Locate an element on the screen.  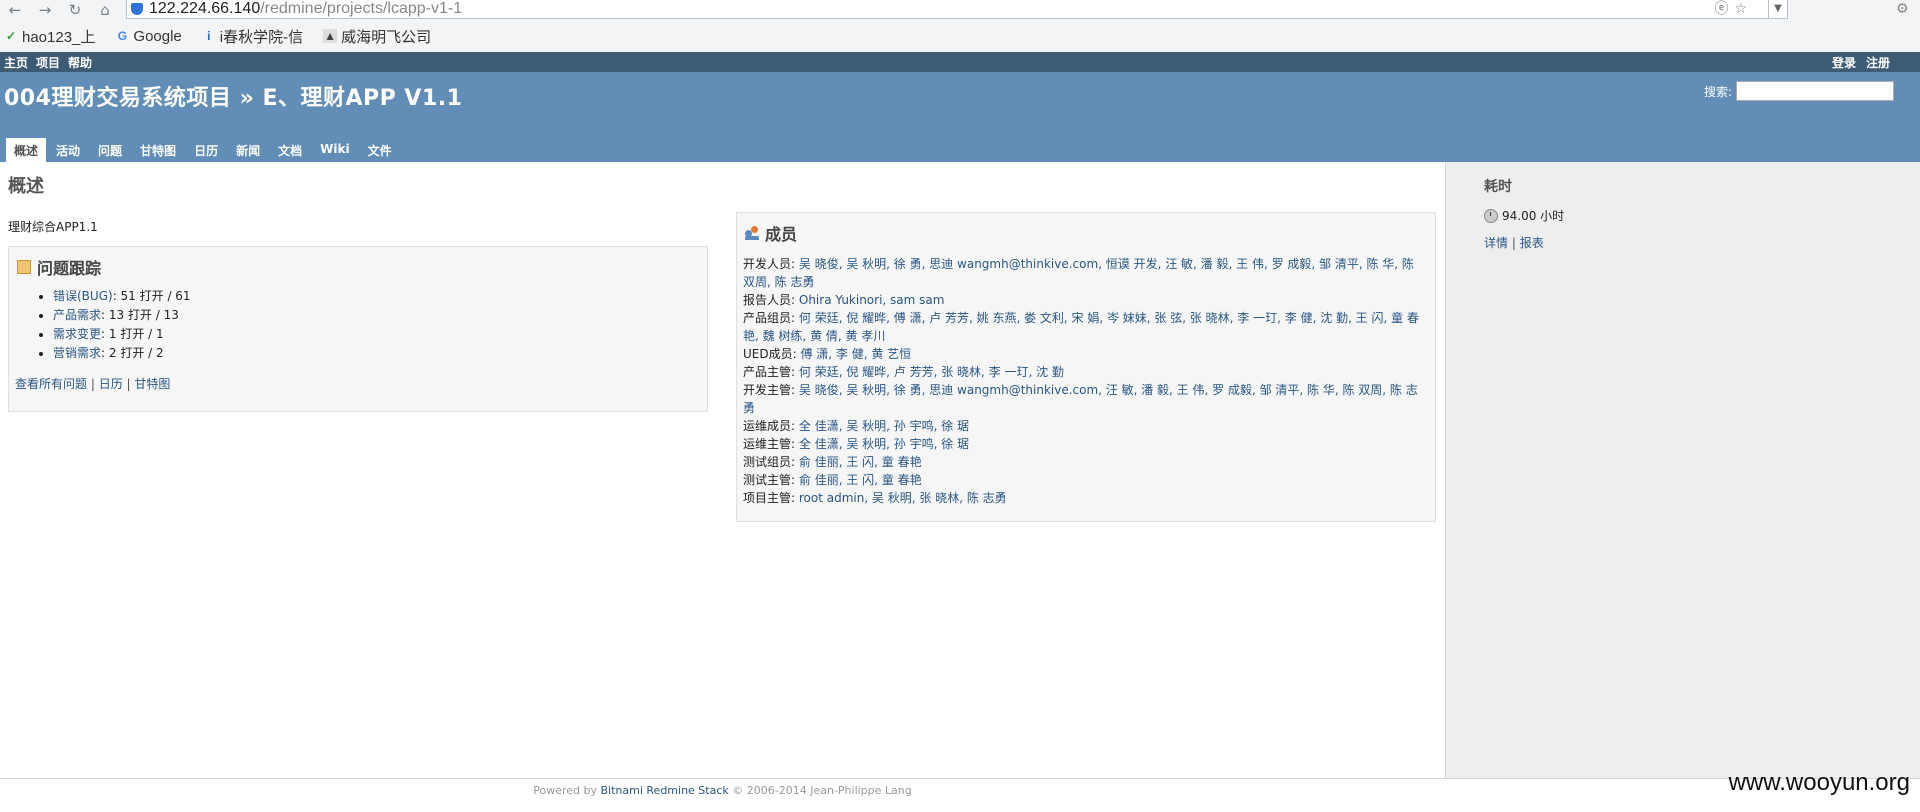
top-menu-home: 主页 is located at coordinates (16, 62).